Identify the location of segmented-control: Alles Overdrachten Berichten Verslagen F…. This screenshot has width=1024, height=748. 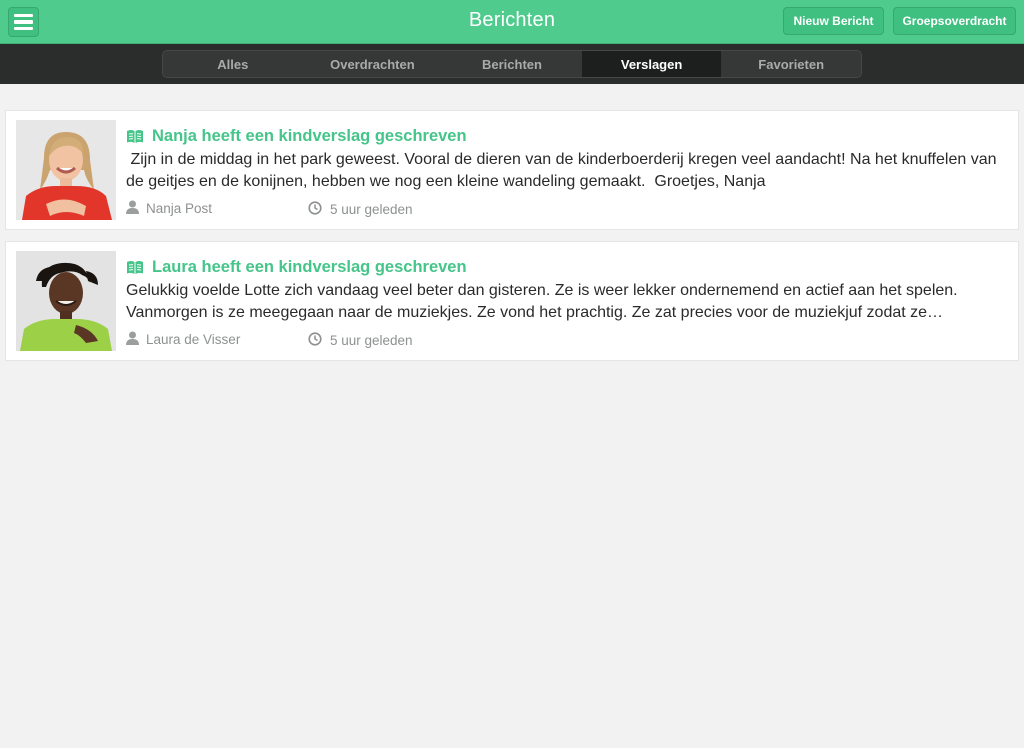
(512, 64).